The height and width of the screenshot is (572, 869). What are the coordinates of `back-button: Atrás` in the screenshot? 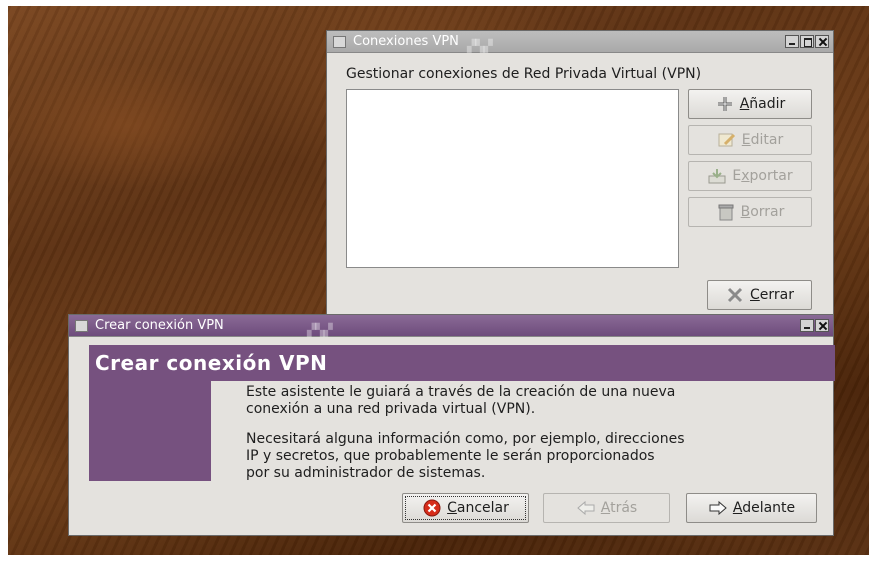 It's located at (606, 508).